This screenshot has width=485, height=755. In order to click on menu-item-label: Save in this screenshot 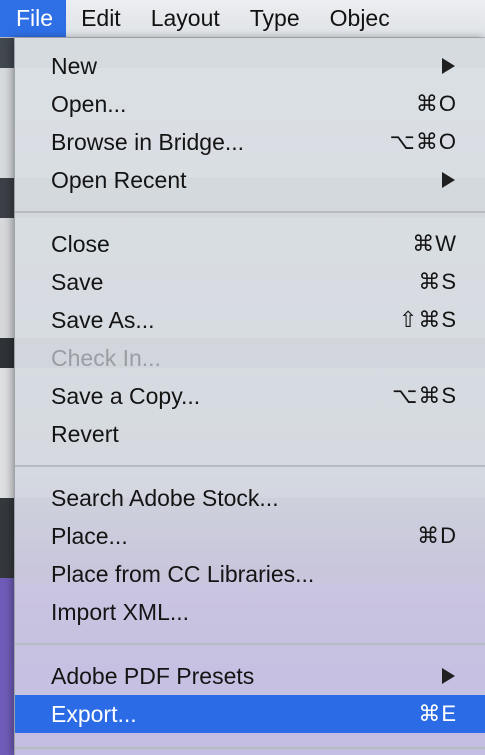, I will do `click(77, 281)`.